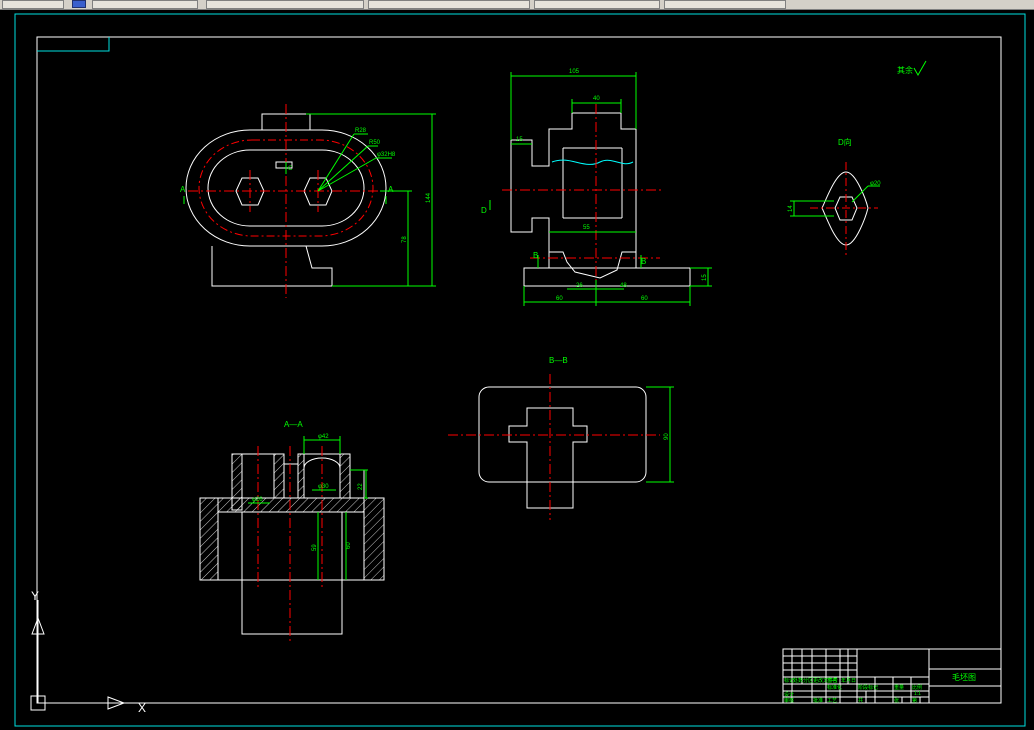 The image size is (1034, 730). I want to click on dim-40: 40, so click(596, 99).